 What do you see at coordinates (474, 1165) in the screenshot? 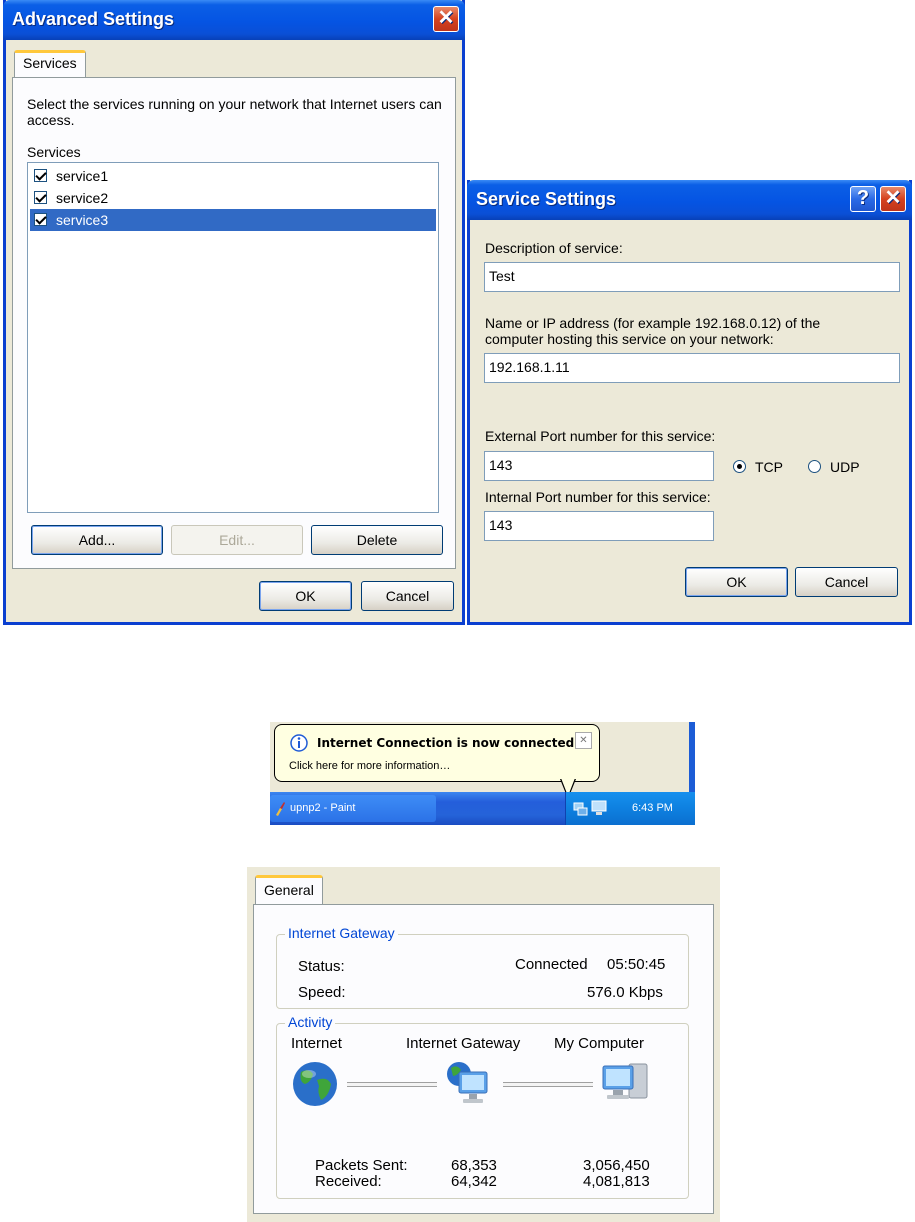
I see `gateway-packets-sent: 68,353` at bounding box center [474, 1165].